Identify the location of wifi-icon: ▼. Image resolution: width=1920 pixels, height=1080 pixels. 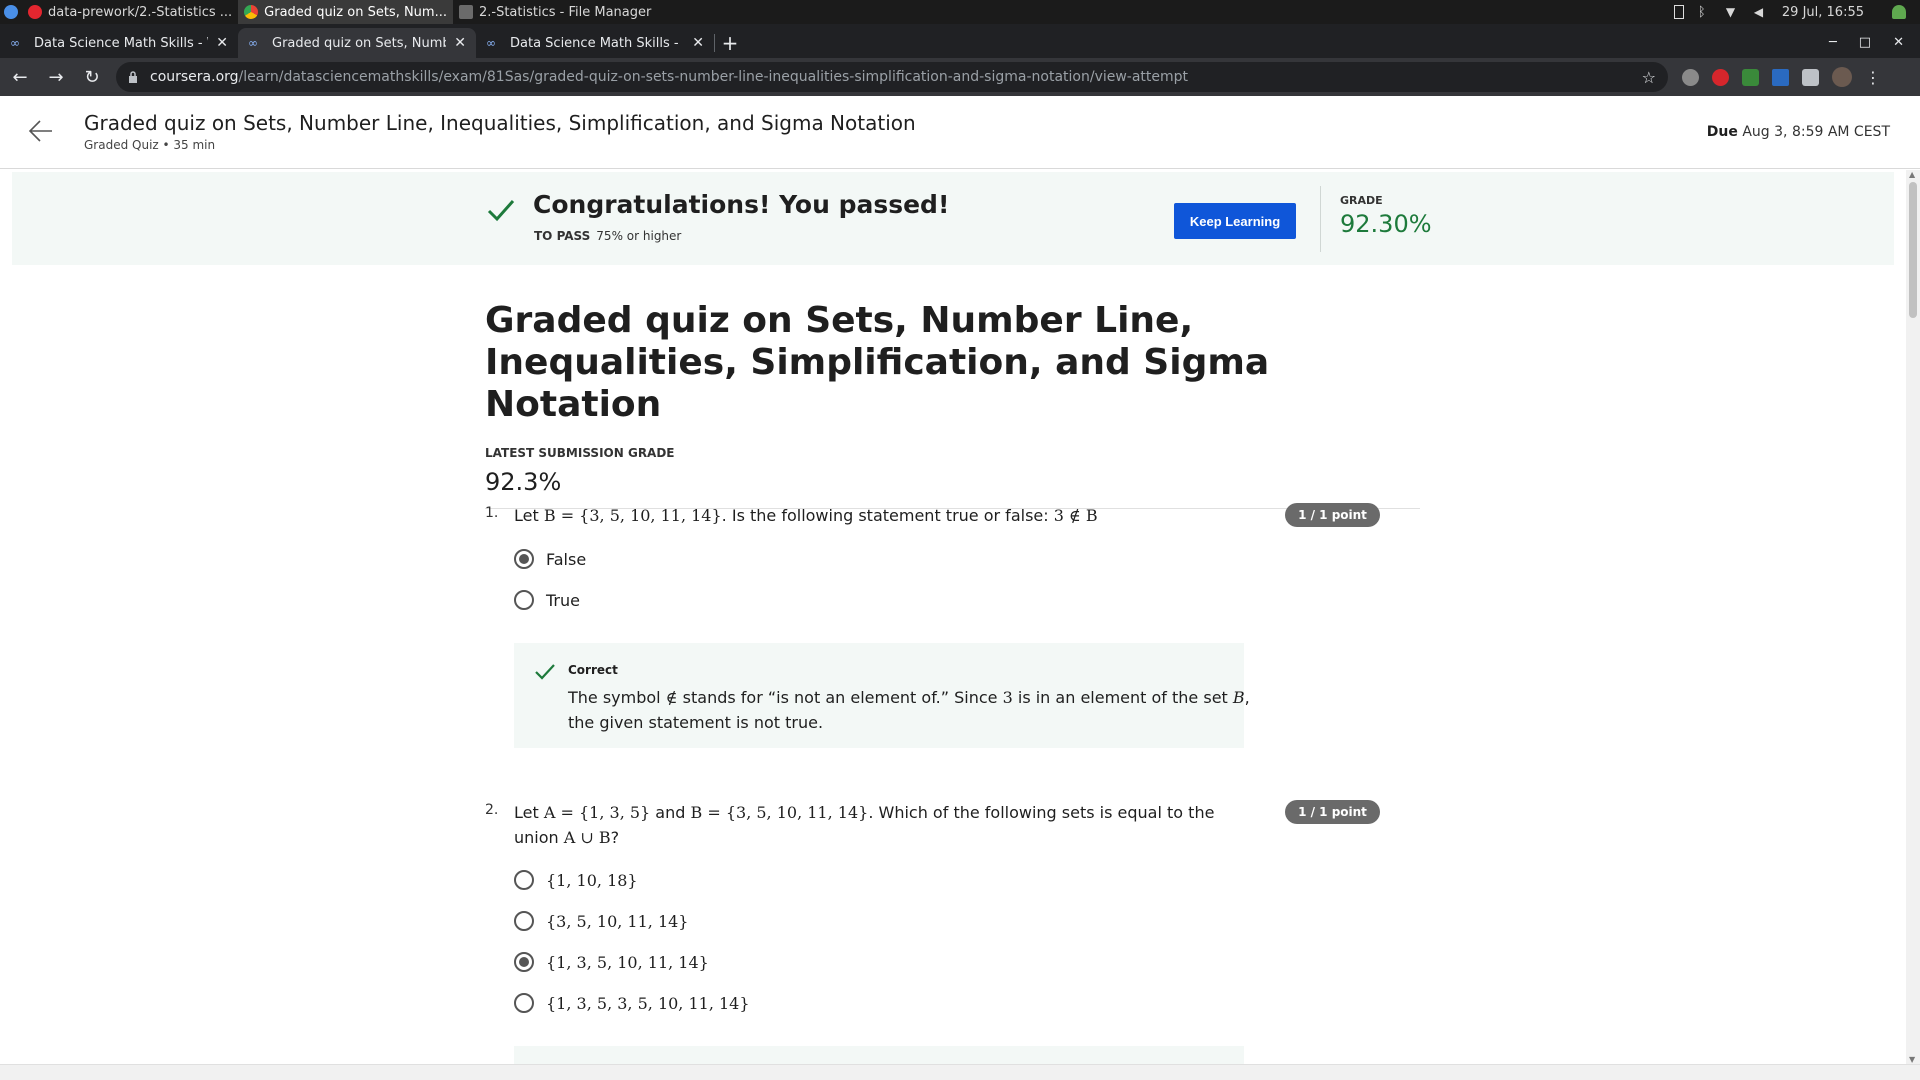
(1733, 12).